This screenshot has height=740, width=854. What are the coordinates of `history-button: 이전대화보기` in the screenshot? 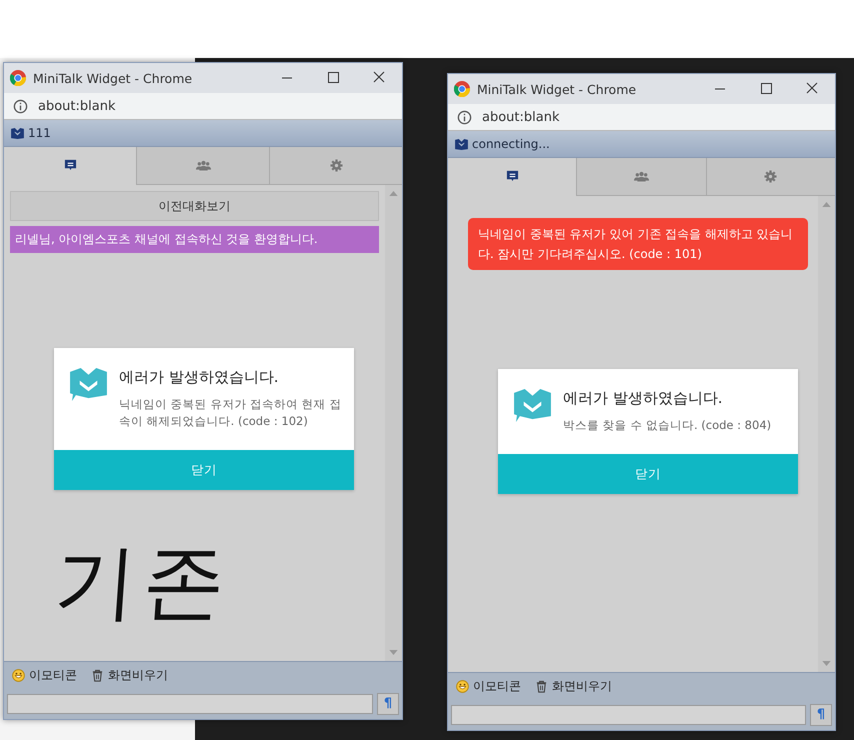 It's located at (194, 206).